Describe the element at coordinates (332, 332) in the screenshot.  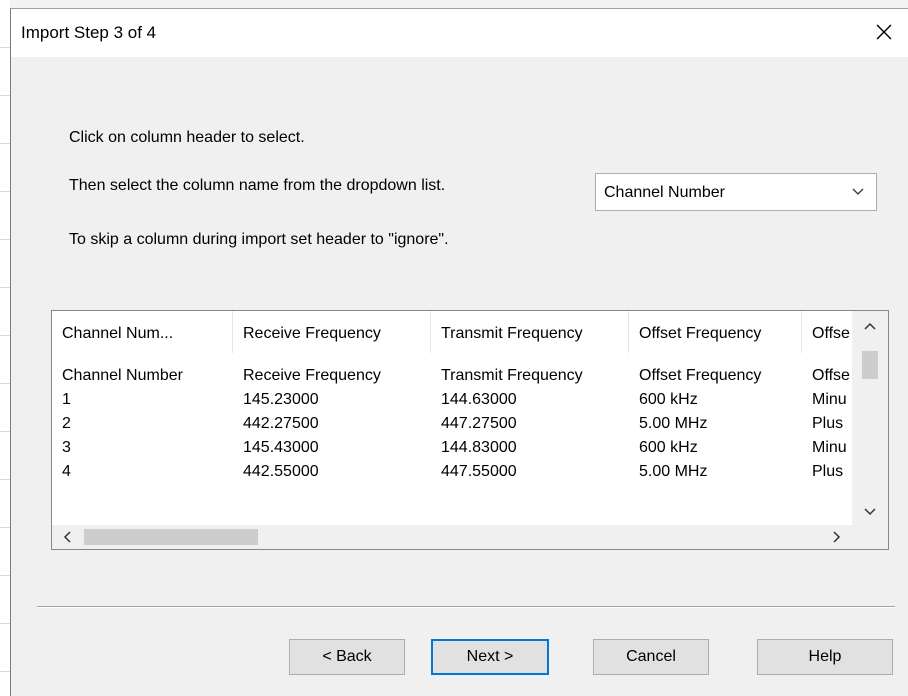
I see `column-header-2: Receive Frequency` at that location.